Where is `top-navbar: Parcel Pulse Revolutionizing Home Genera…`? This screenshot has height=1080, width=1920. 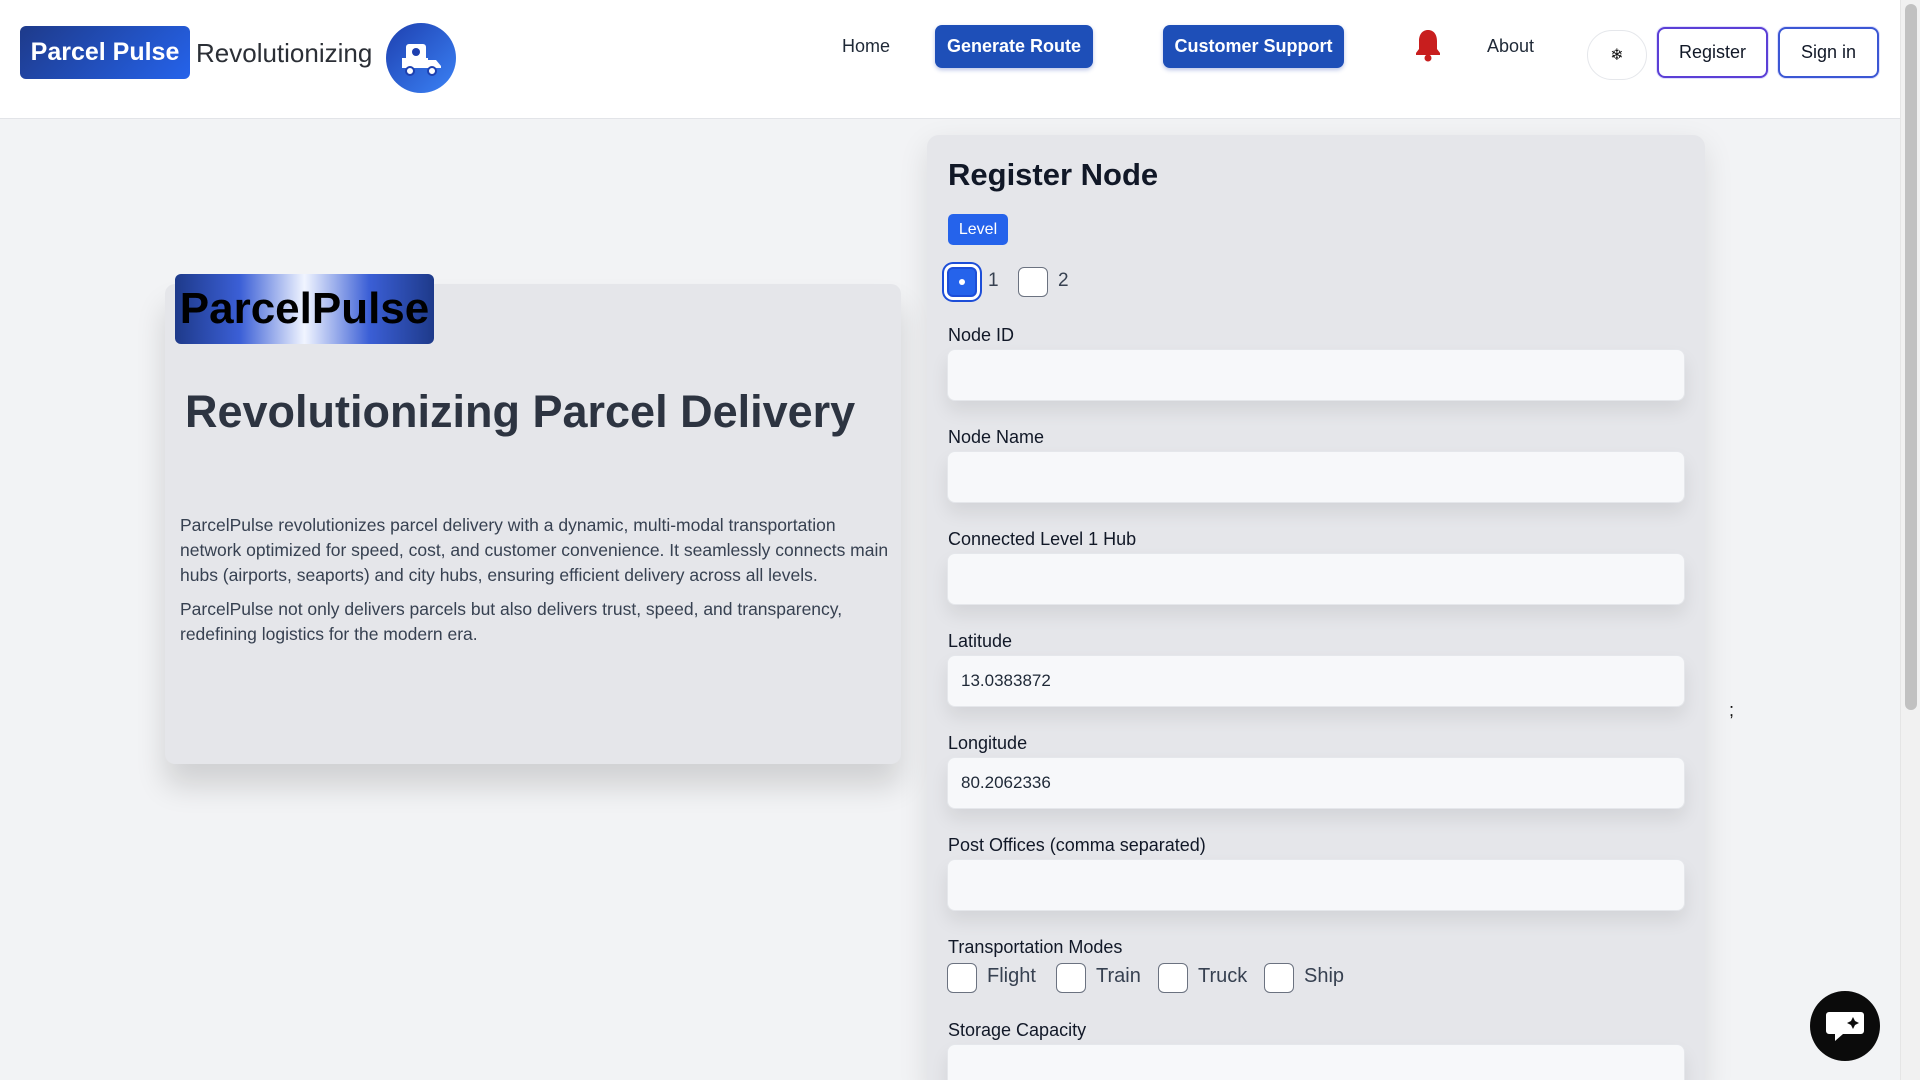 top-navbar: Parcel Pulse Revolutionizing Home Genera… is located at coordinates (950, 59).